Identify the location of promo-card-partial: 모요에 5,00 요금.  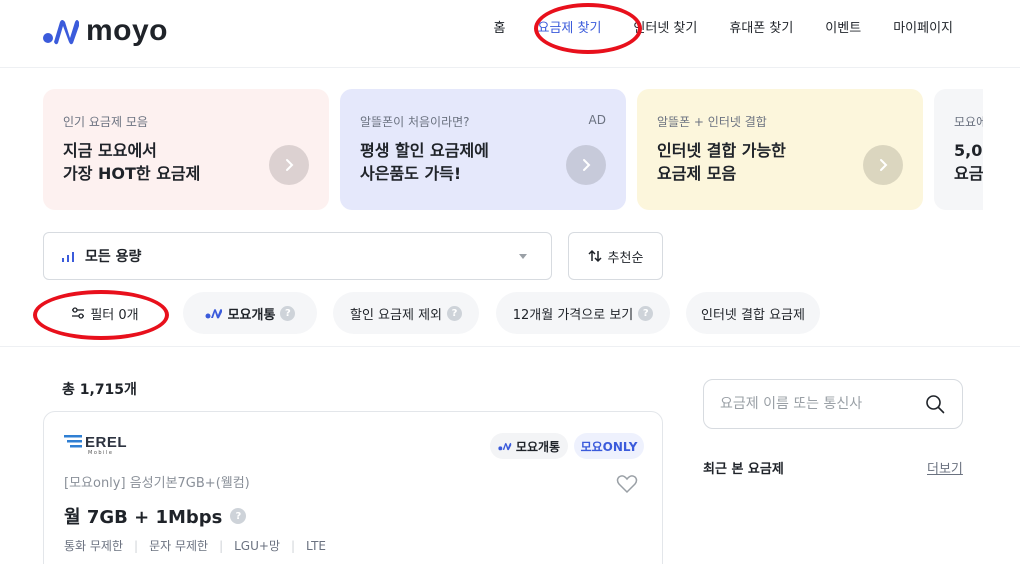
(958, 149).